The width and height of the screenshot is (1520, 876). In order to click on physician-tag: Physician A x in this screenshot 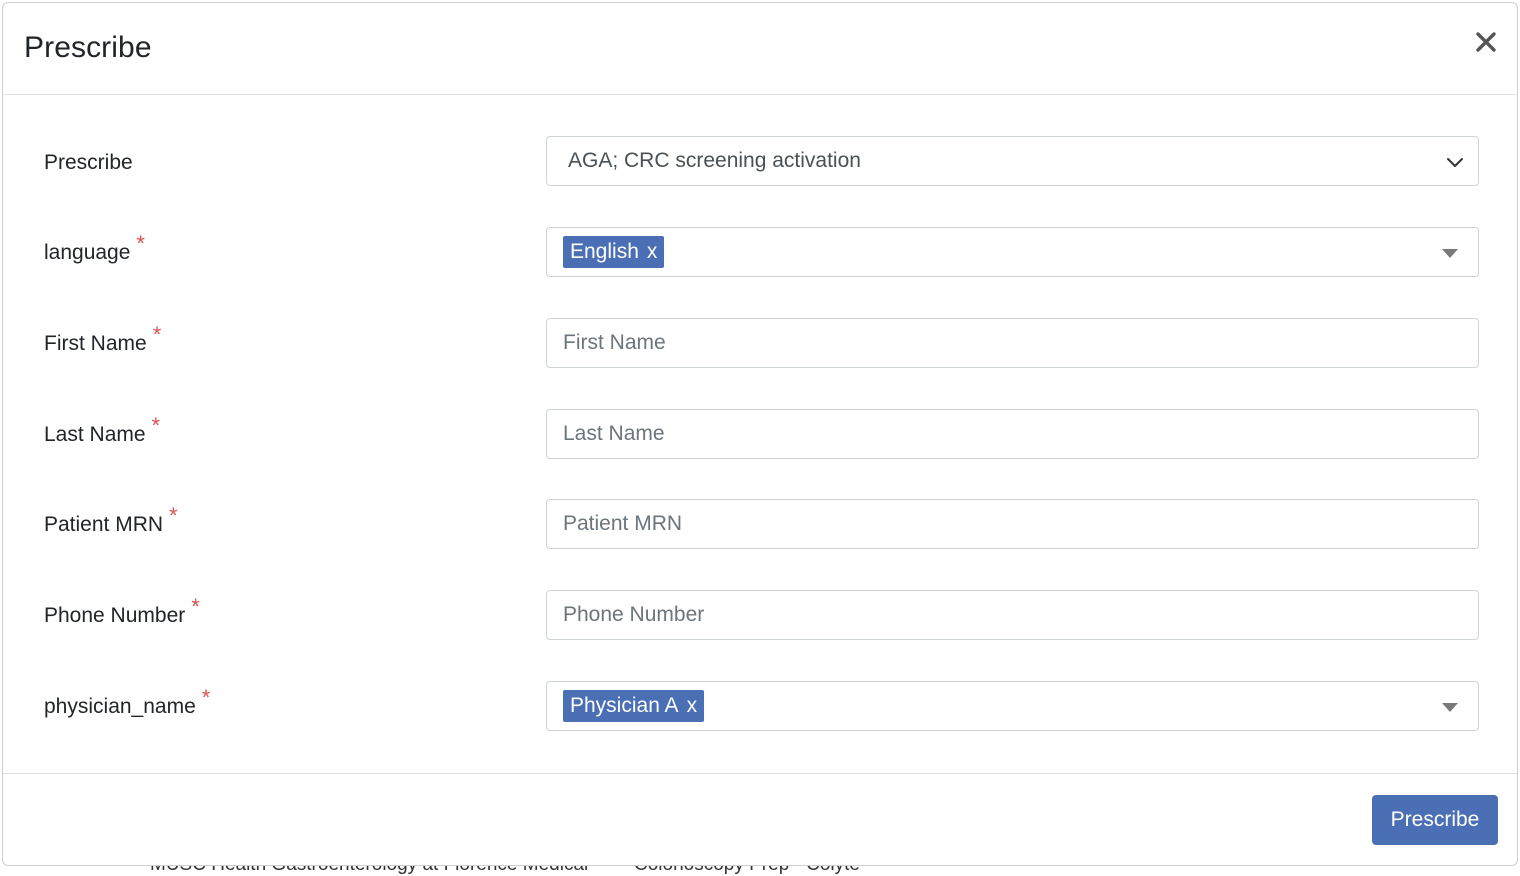, I will do `click(634, 706)`.